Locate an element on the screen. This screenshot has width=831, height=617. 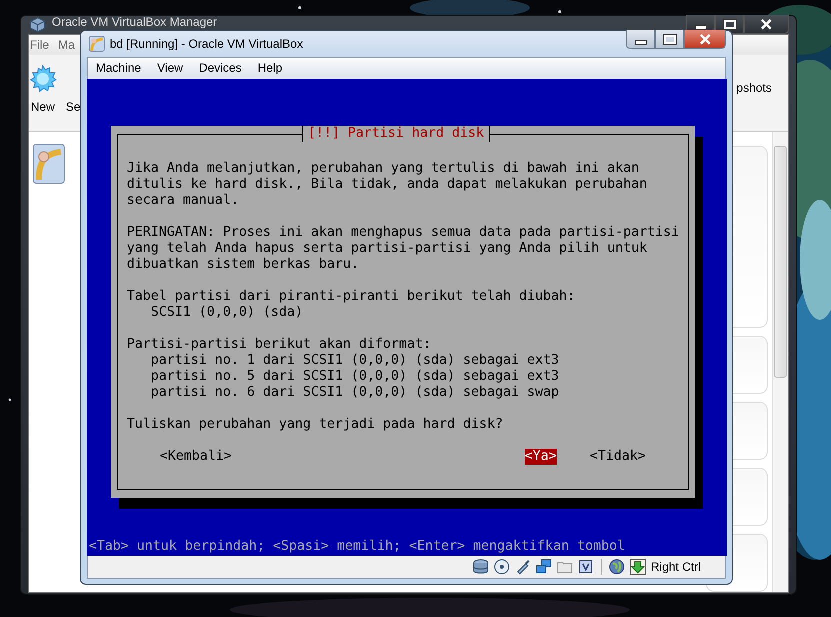
menu-item: Ma is located at coordinates (67, 45).